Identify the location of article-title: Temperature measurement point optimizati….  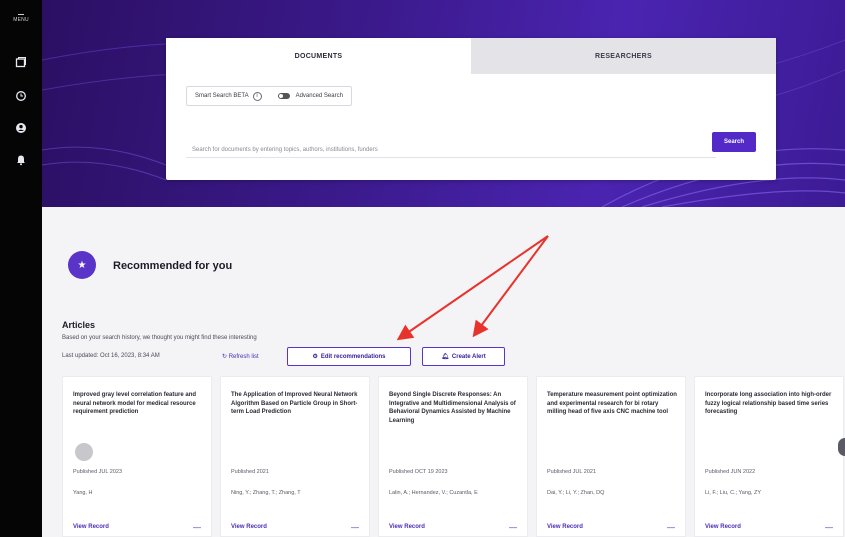
(612, 404).